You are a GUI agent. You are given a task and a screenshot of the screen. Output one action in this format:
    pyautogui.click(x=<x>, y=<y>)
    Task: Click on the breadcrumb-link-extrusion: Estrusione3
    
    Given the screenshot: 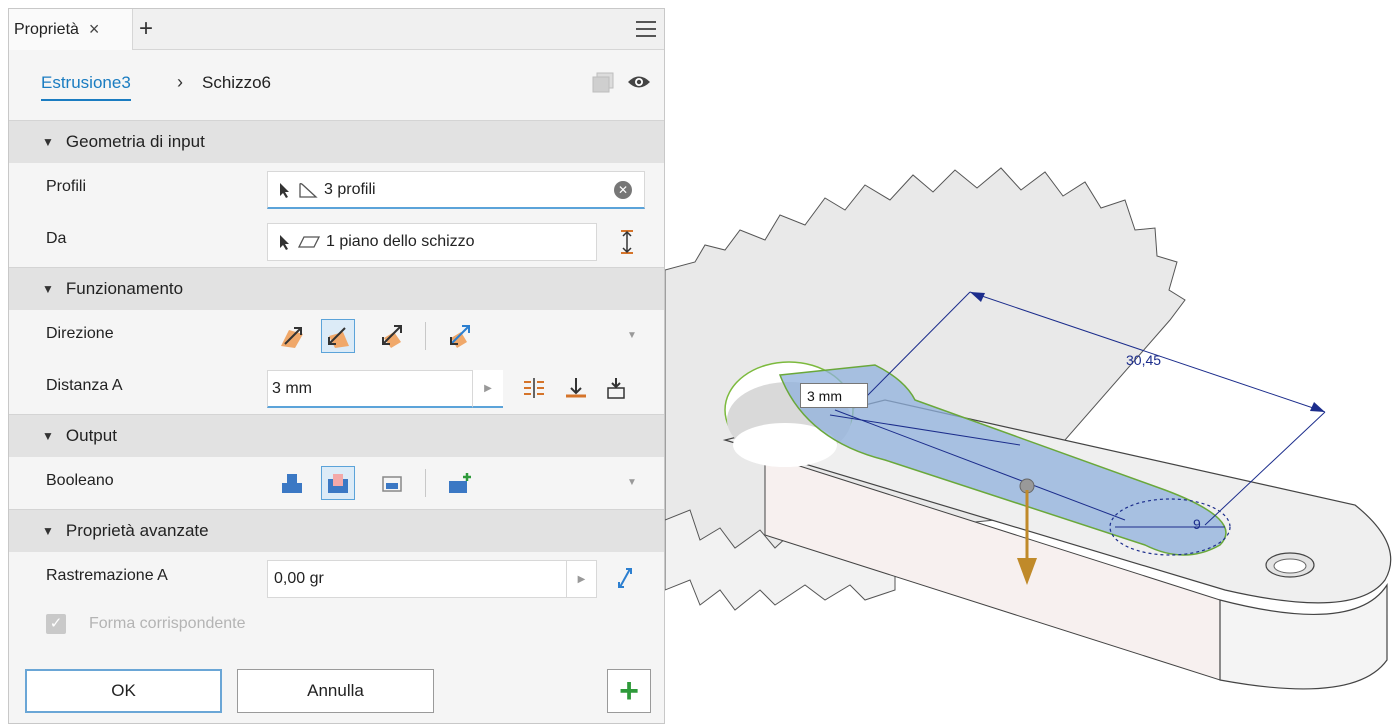 What is the action you would take?
    pyautogui.click(x=86, y=87)
    